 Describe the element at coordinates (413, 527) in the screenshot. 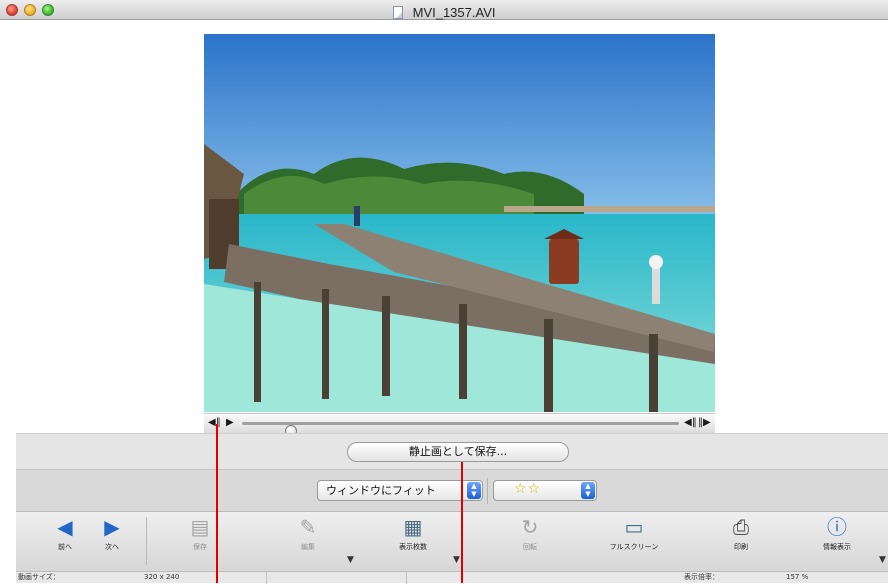

I see `grid-view-icon: ▦` at that location.